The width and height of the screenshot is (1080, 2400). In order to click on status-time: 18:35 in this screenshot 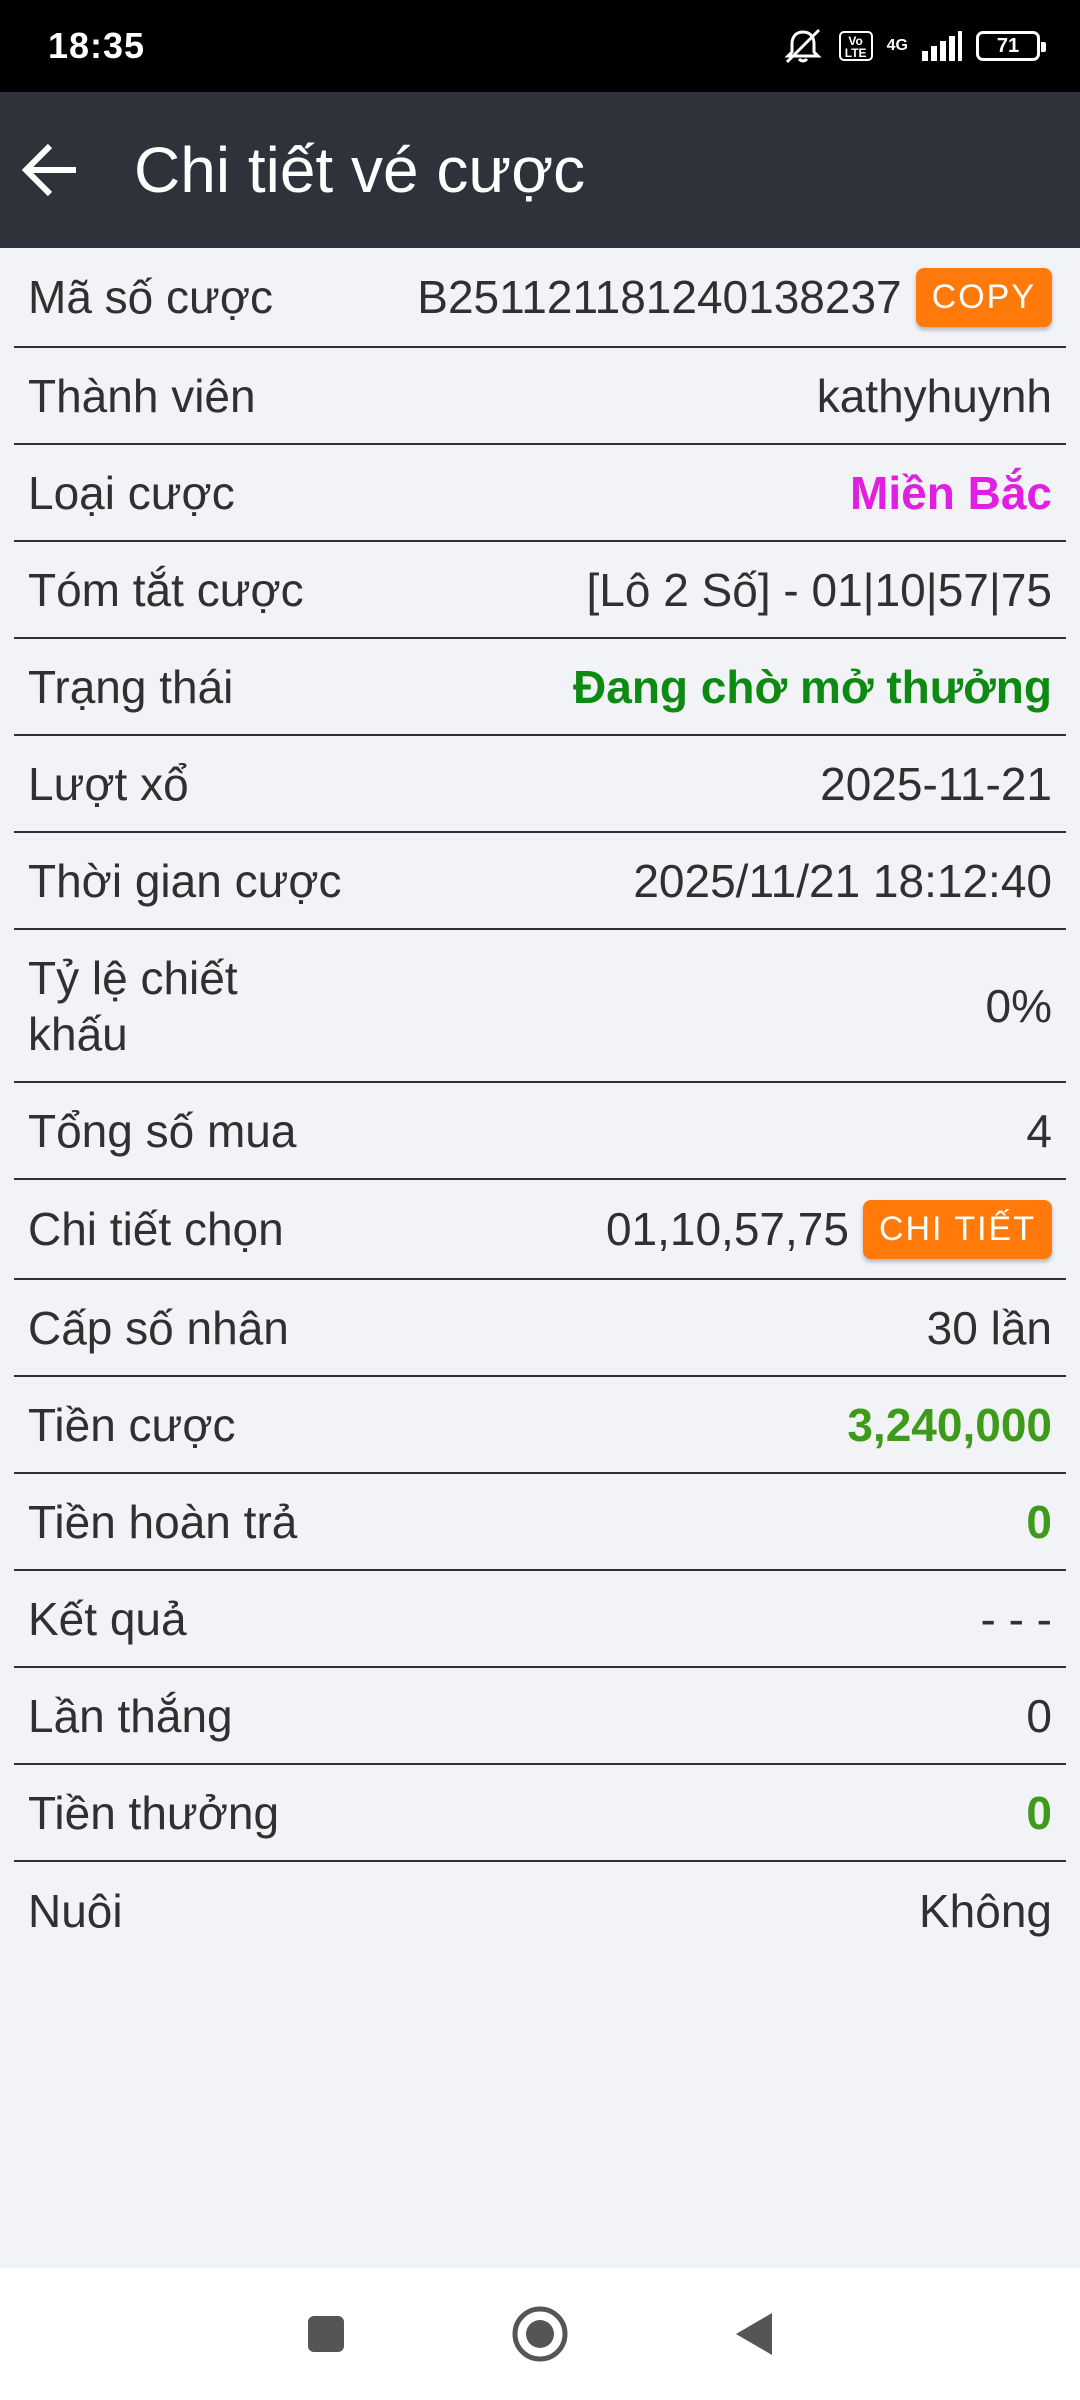, I will do `click(97, 45)`.